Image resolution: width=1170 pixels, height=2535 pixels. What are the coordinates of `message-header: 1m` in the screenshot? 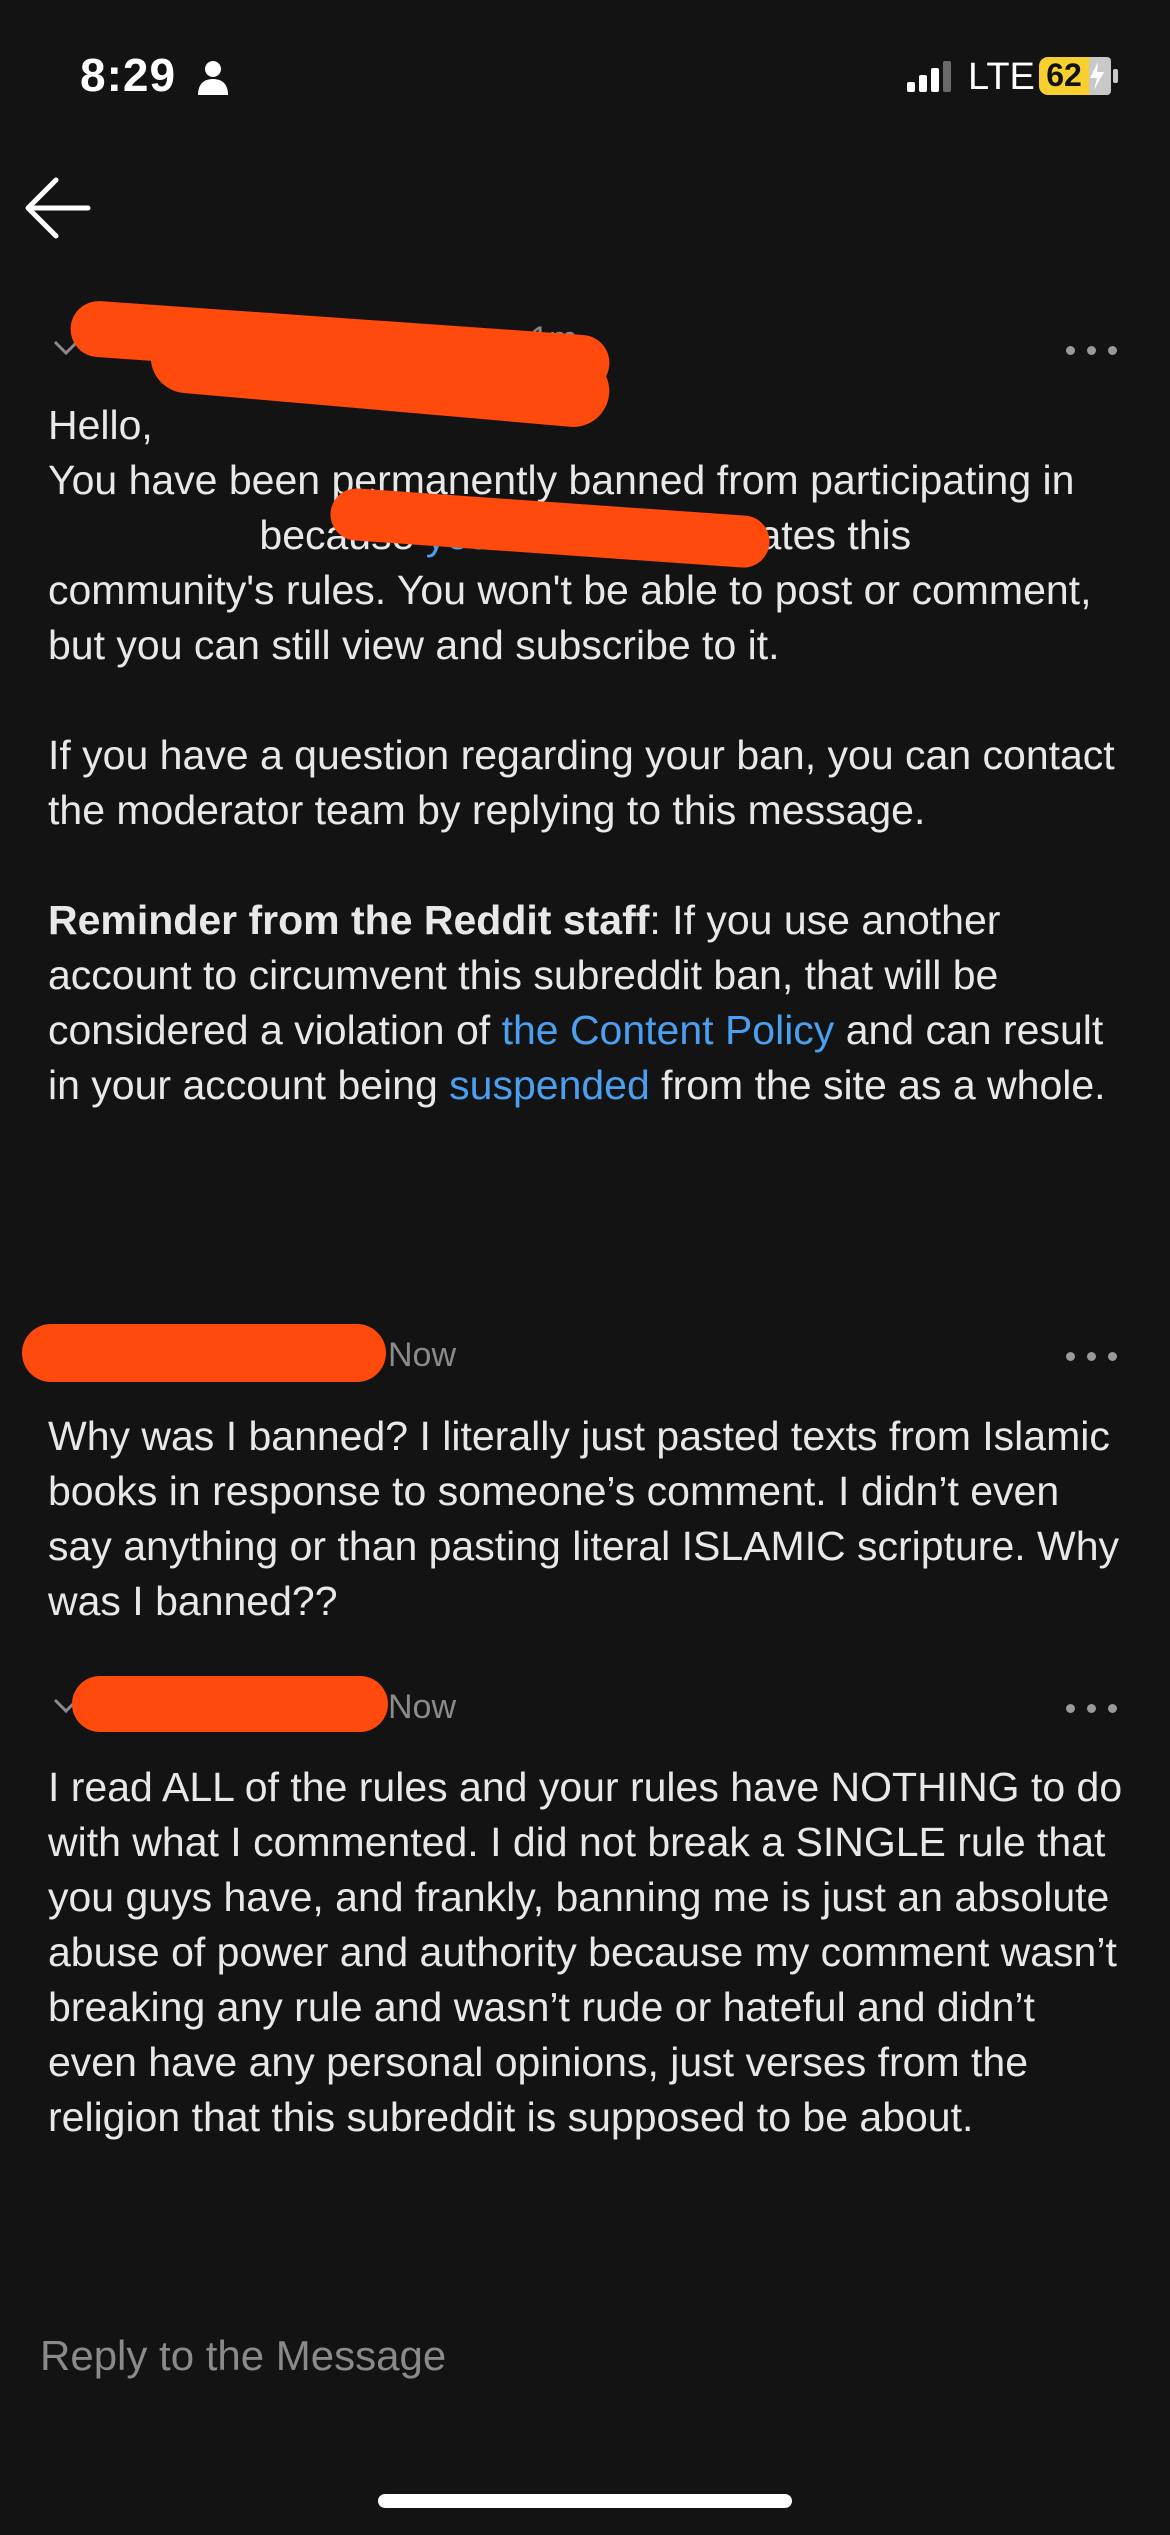 It's located at (585, 364).